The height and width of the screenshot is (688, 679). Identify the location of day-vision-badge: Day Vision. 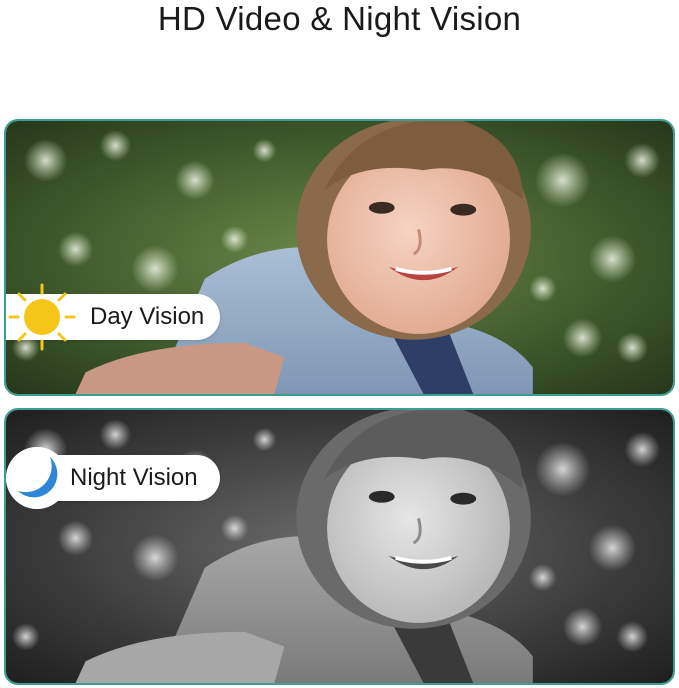
(113, 317).